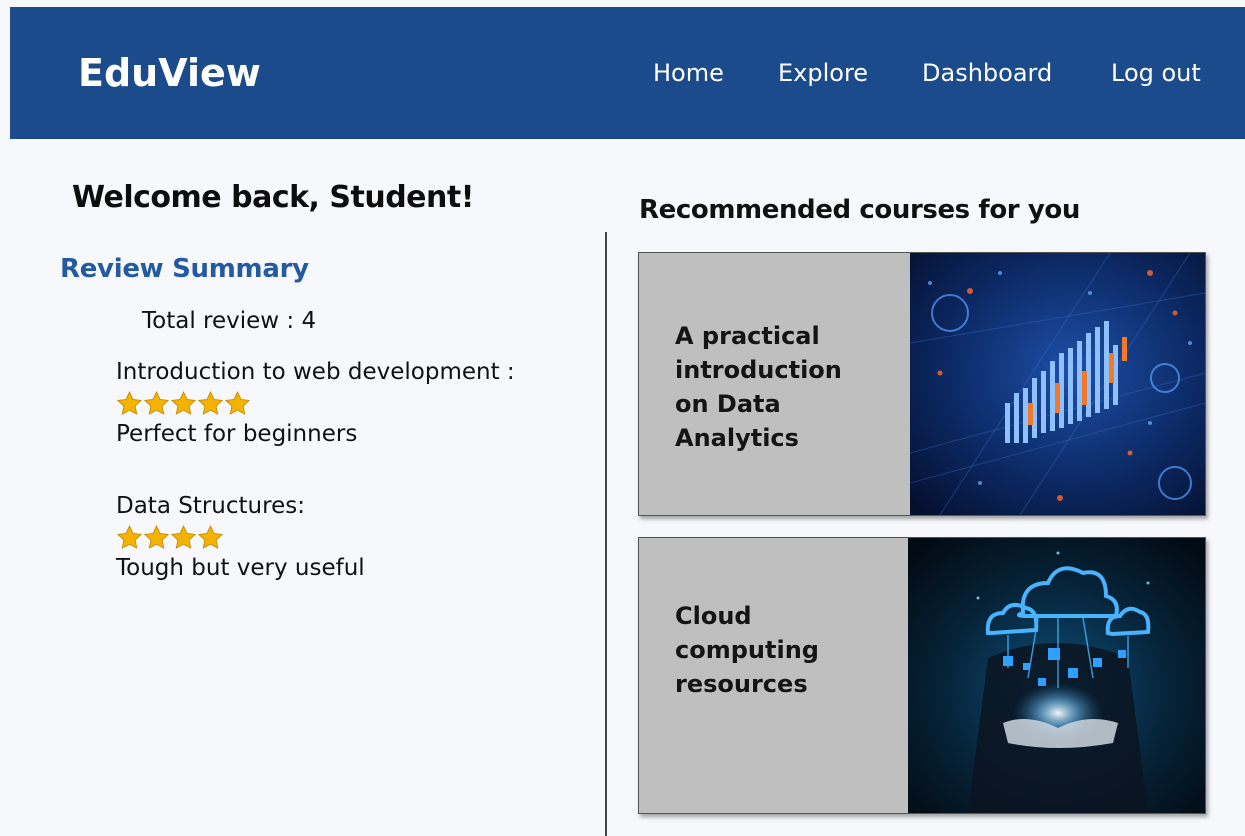 This screenshot has width=1245, height=836. I want to click on review-item: Data Structures: Tough but very useful, so click(240, 537).